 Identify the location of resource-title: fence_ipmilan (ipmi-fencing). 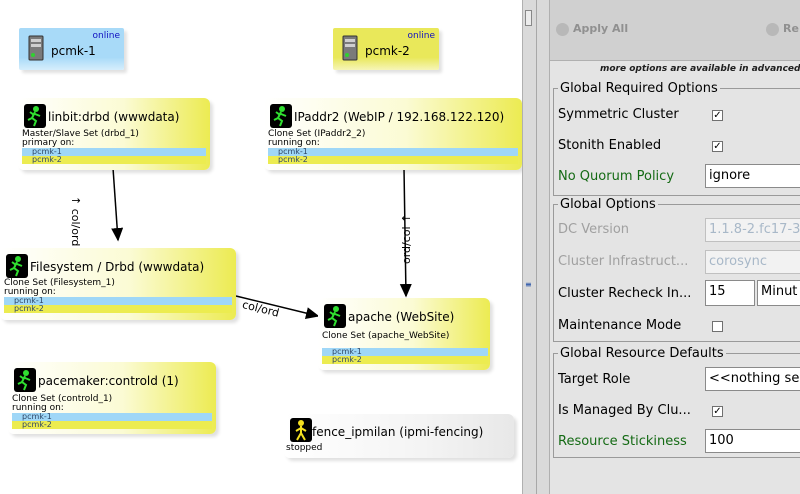
(398, 432).